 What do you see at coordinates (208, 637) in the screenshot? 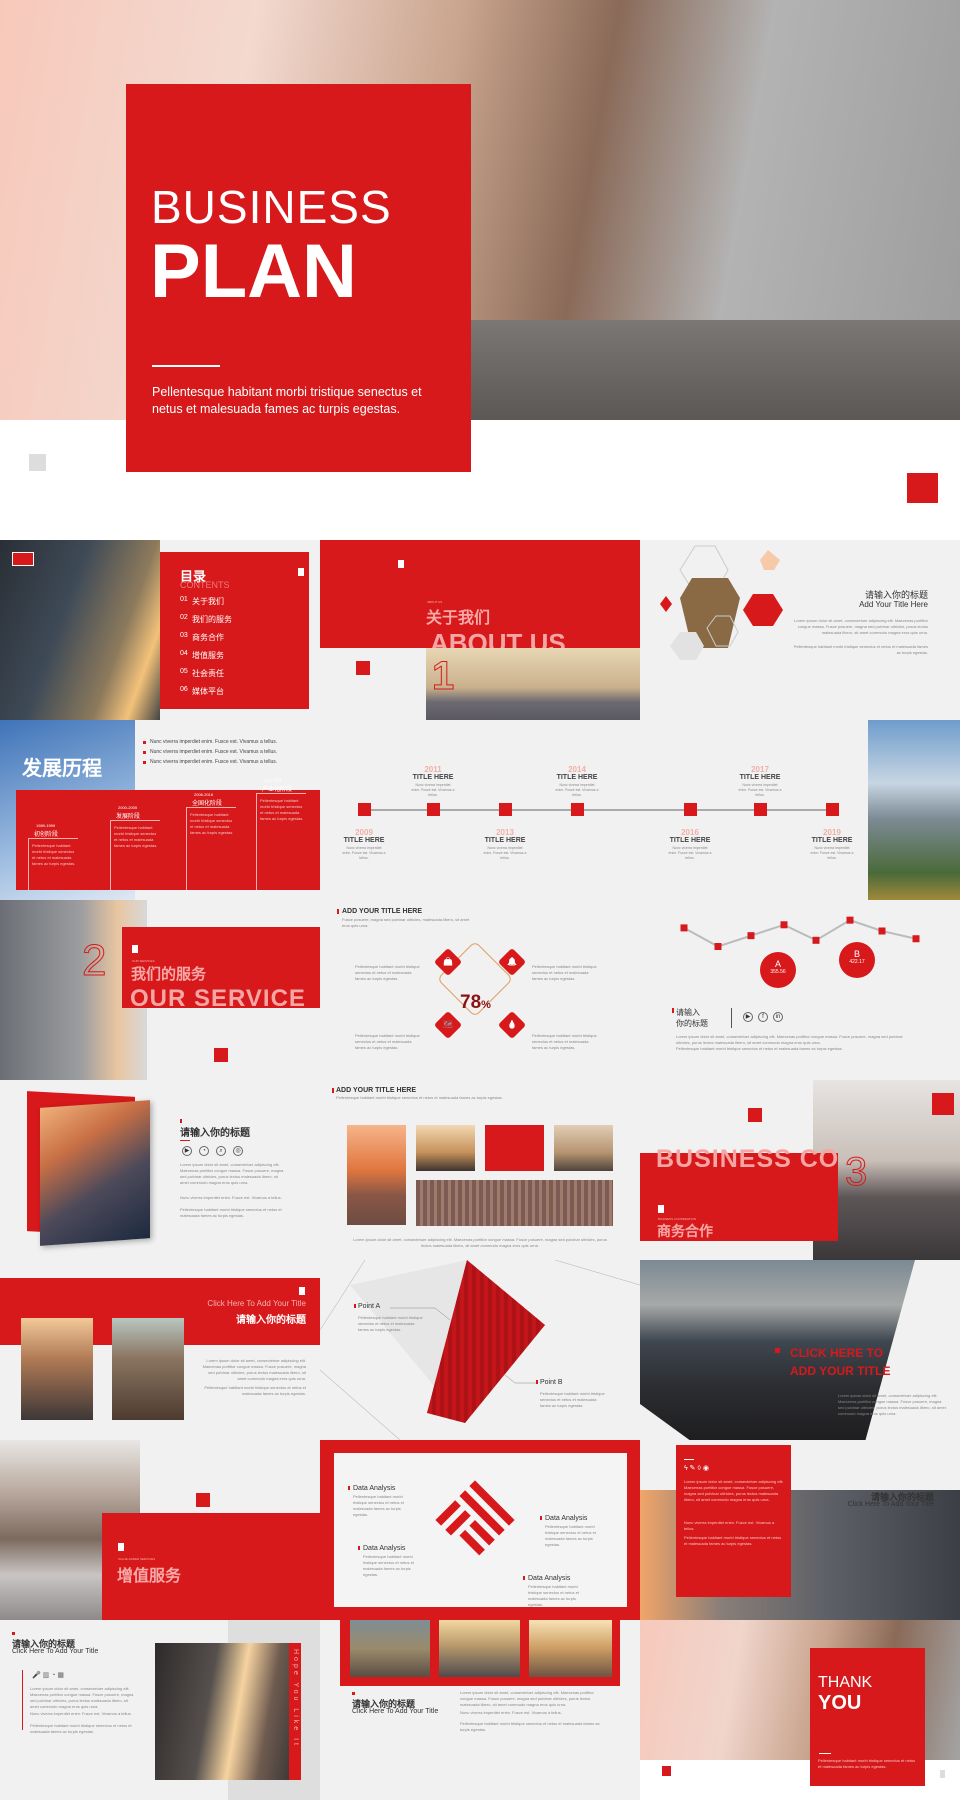
I see `contents-item-3: 商务合作` at bounding box center [208, 637].